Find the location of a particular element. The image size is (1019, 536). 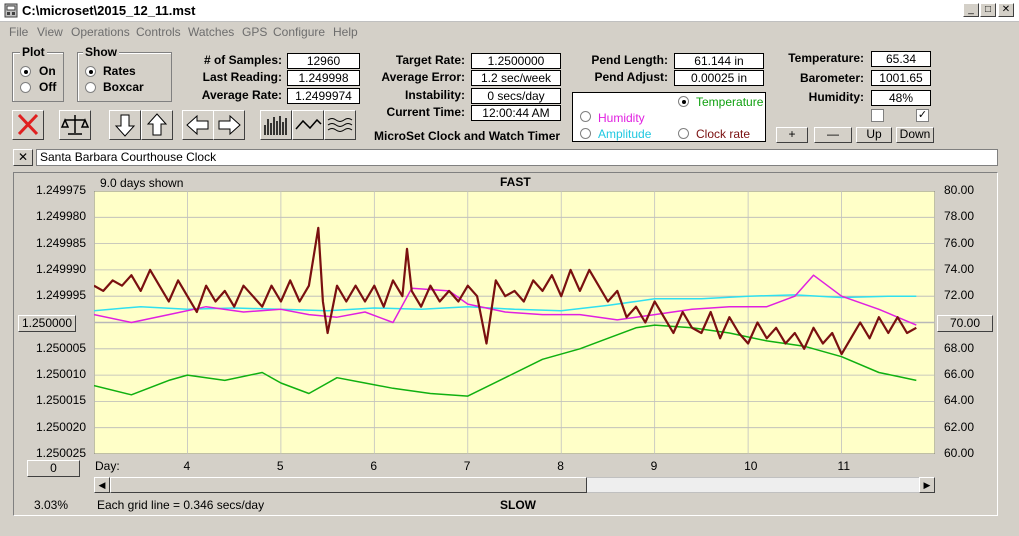

pend-adjust-label: Pend Adjust: is located at coordinates (631, 77).